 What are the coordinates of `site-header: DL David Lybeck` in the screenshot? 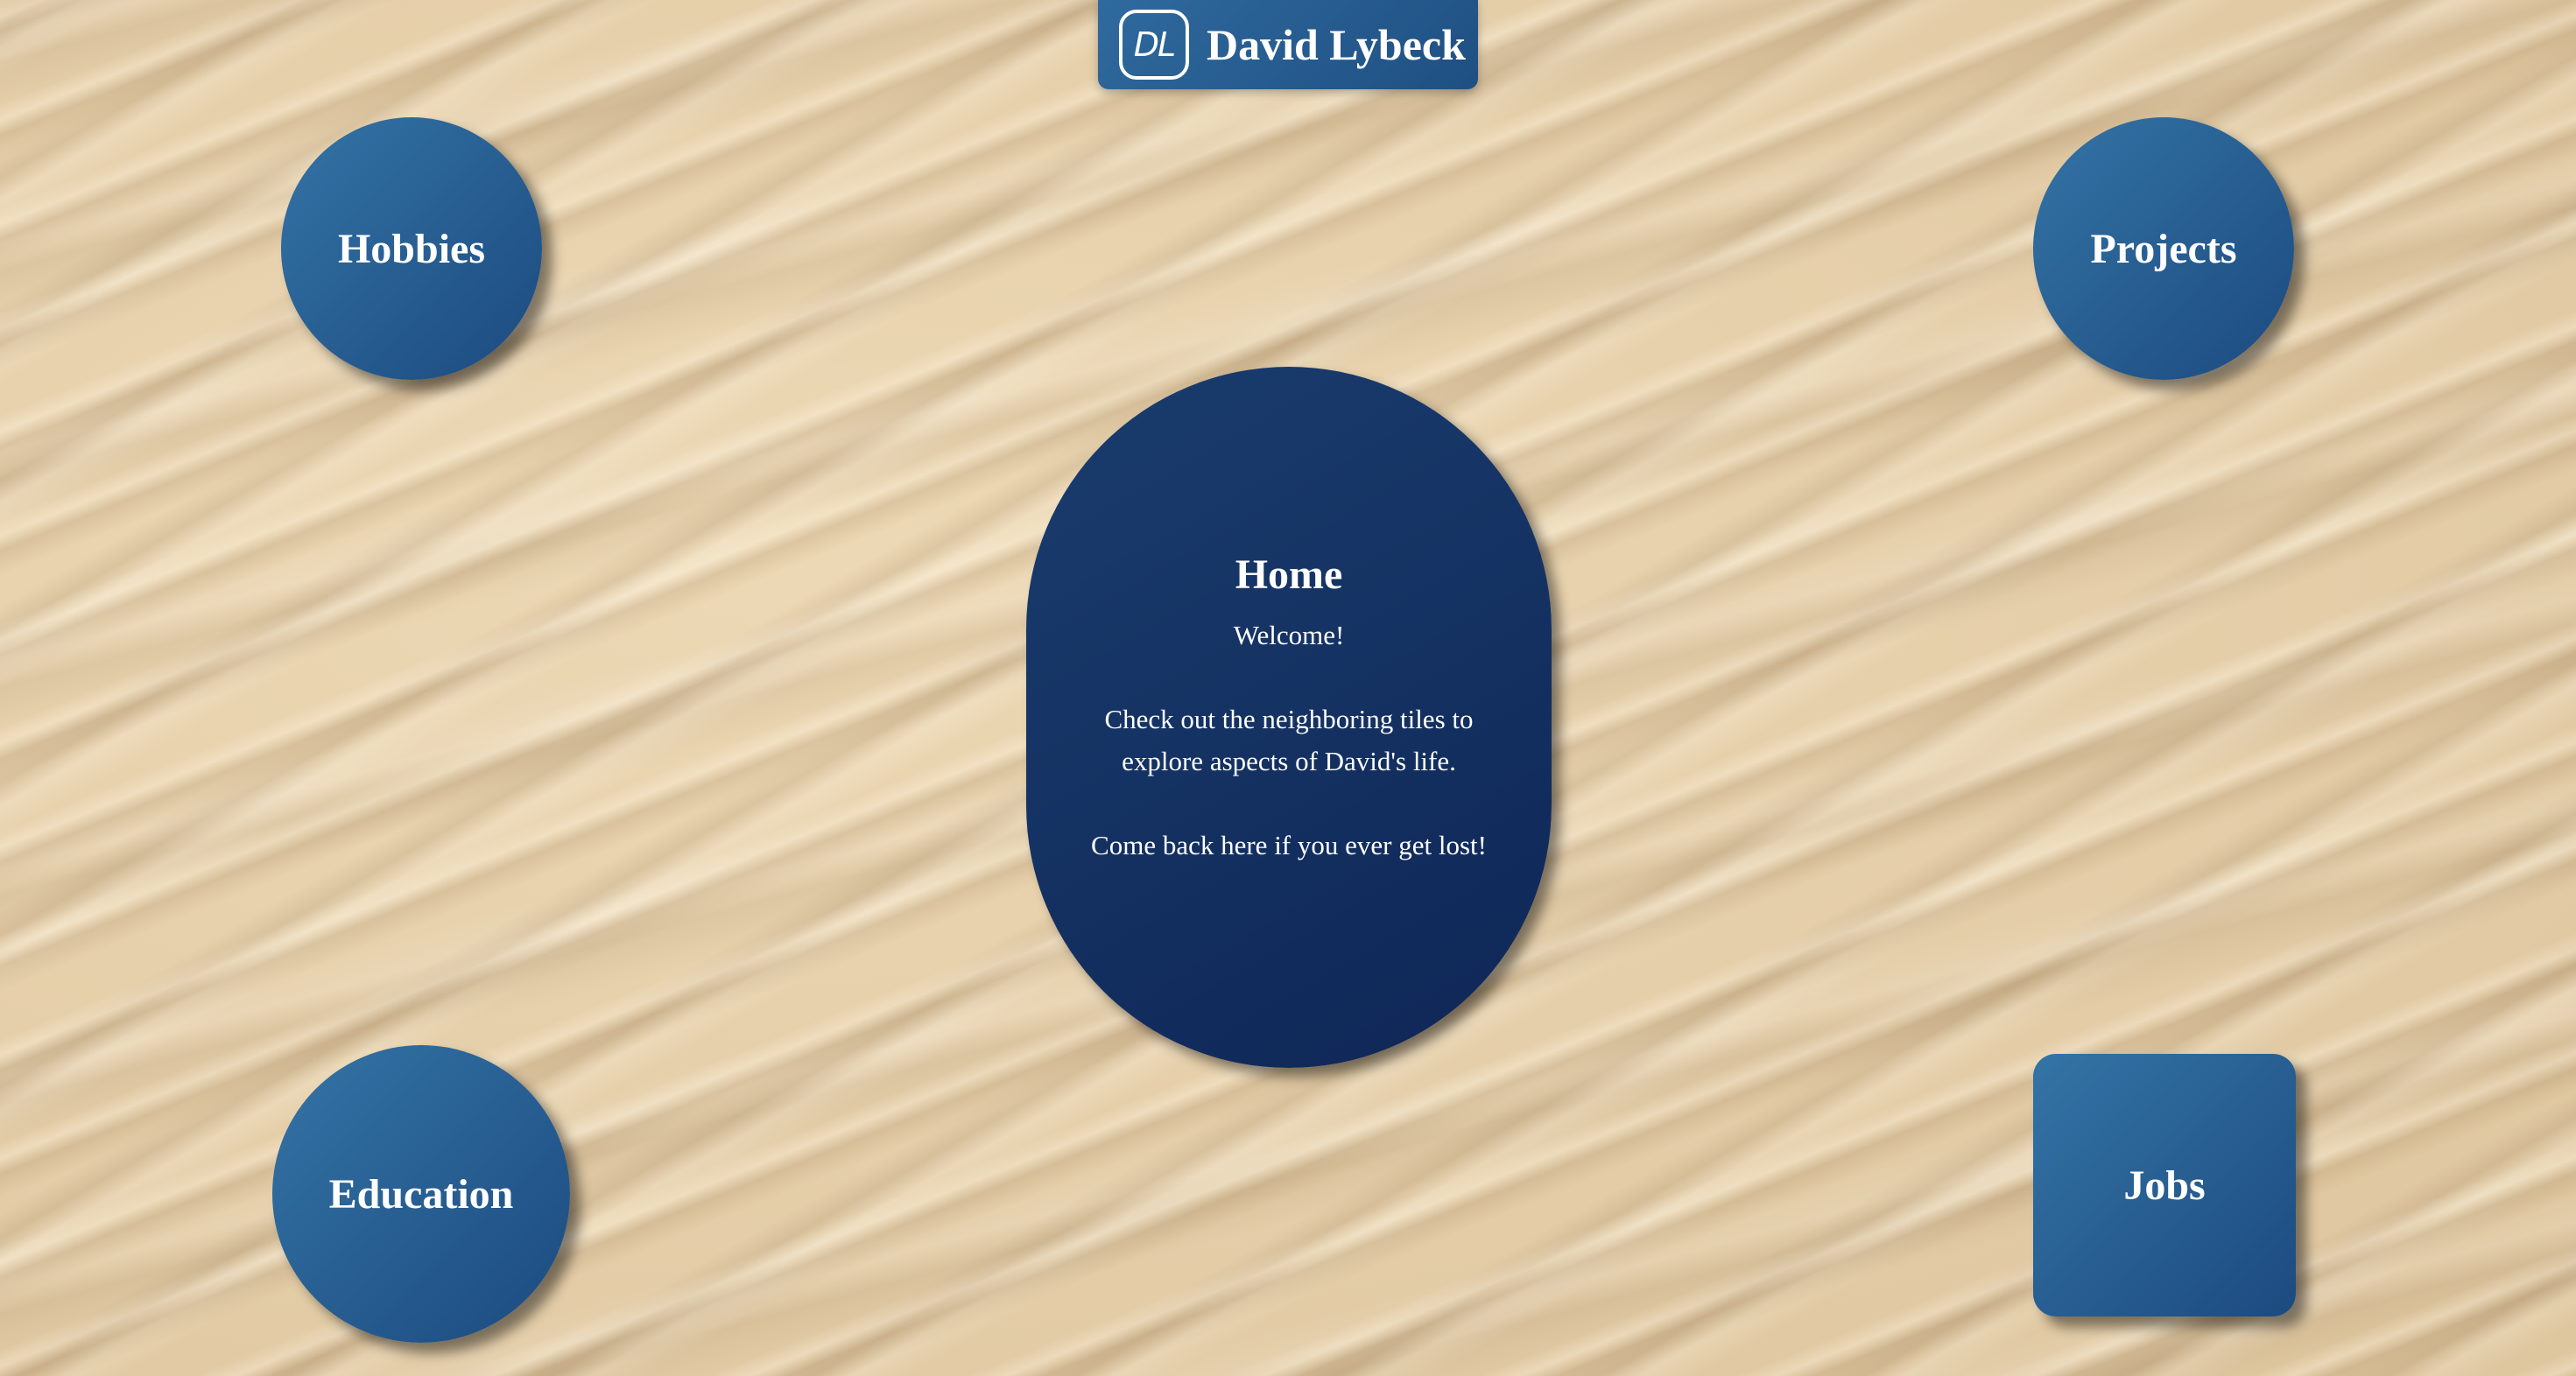 It's located at (1288, 45).